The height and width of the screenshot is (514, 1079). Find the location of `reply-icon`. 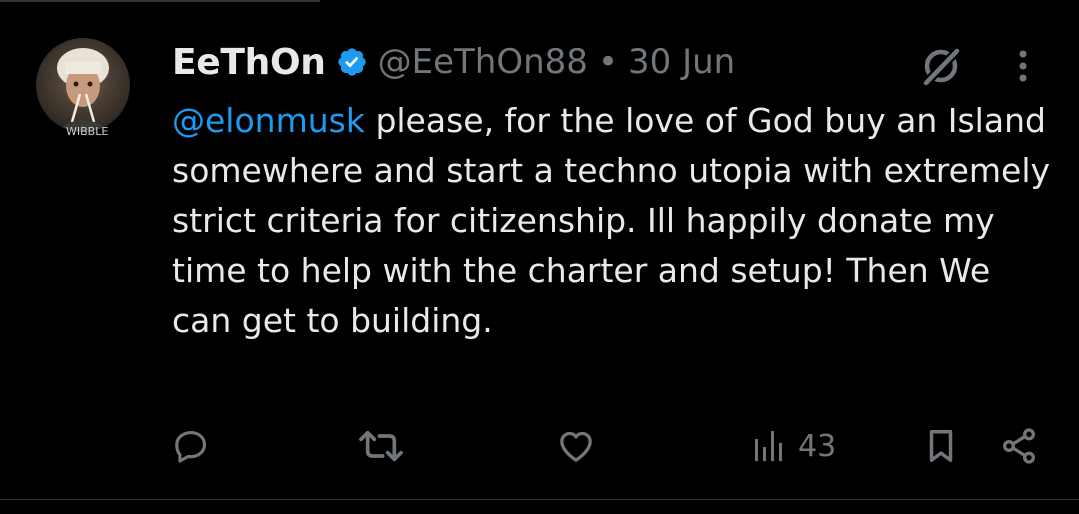

reply-icon is located at coordinates (191, 446).